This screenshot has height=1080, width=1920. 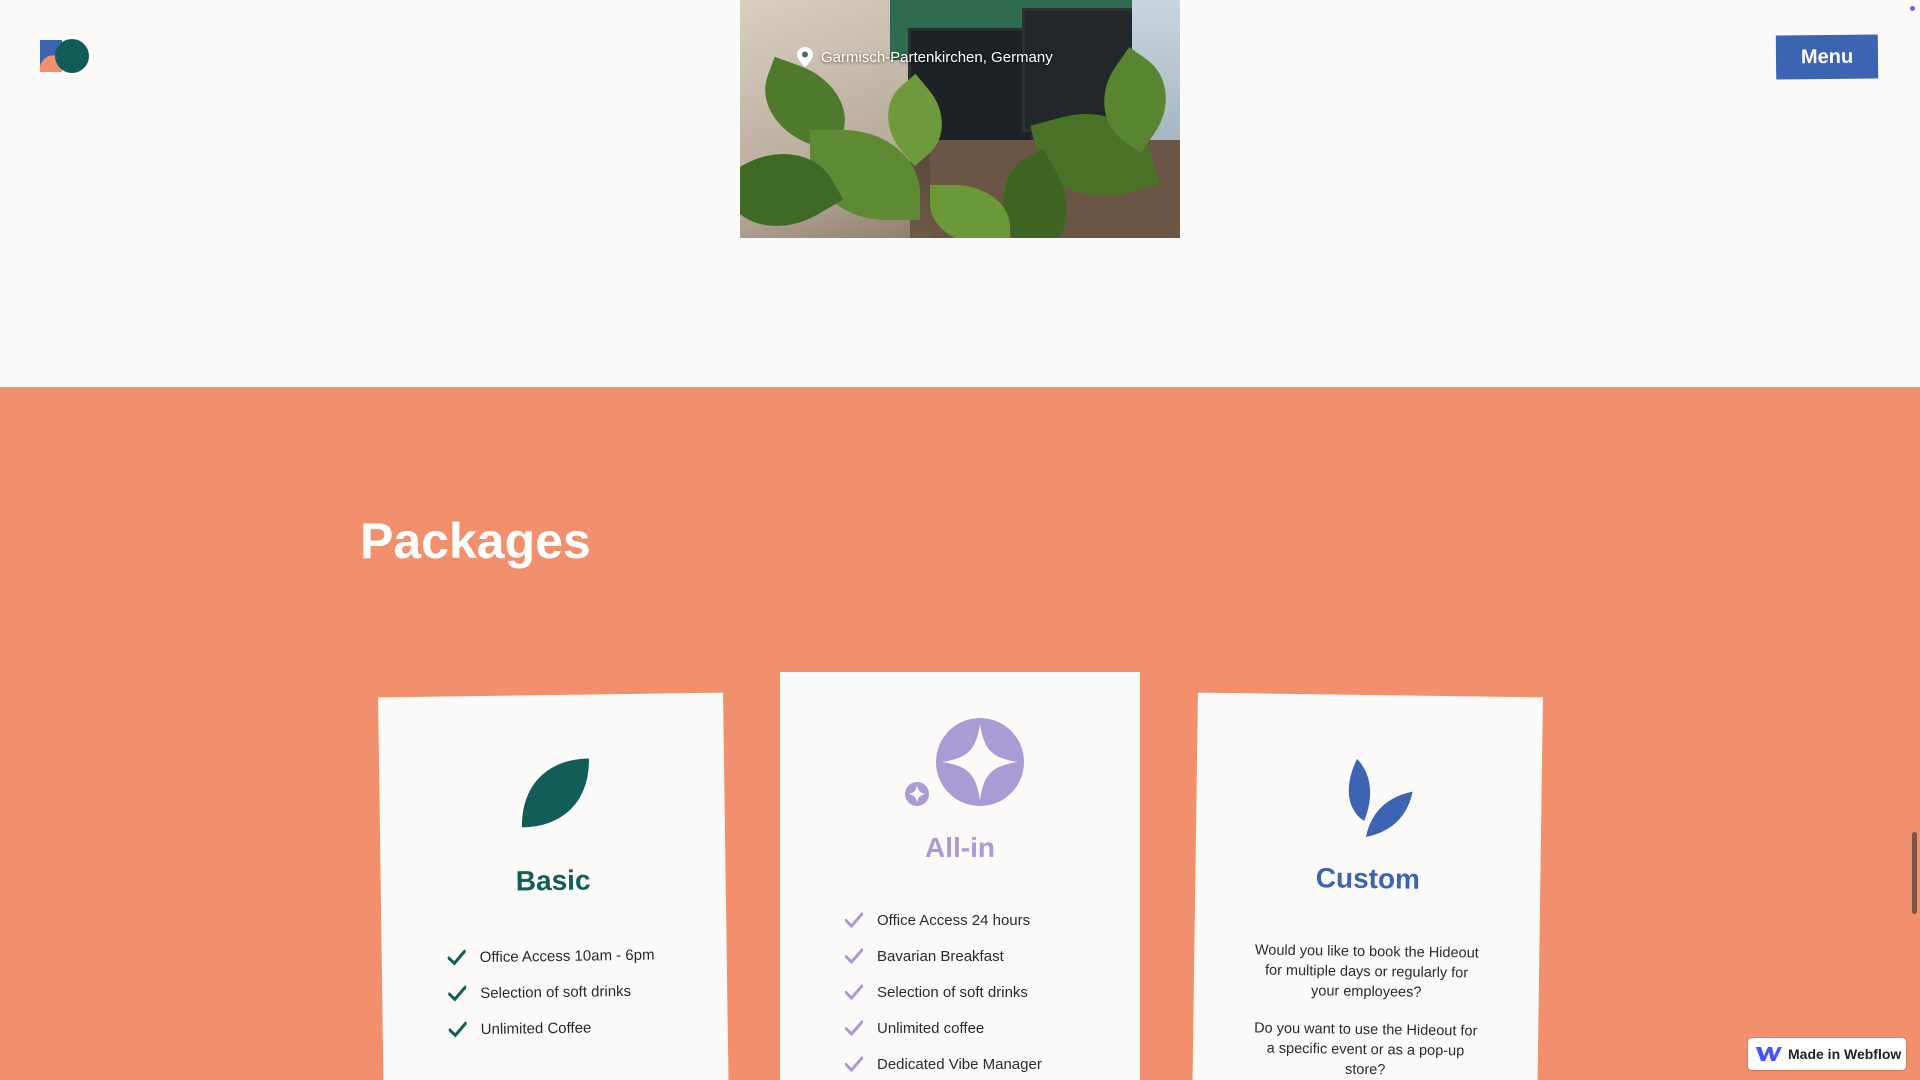 I want to click on feature-item: Bavarian Breakfast, so click(x=943, y=956).